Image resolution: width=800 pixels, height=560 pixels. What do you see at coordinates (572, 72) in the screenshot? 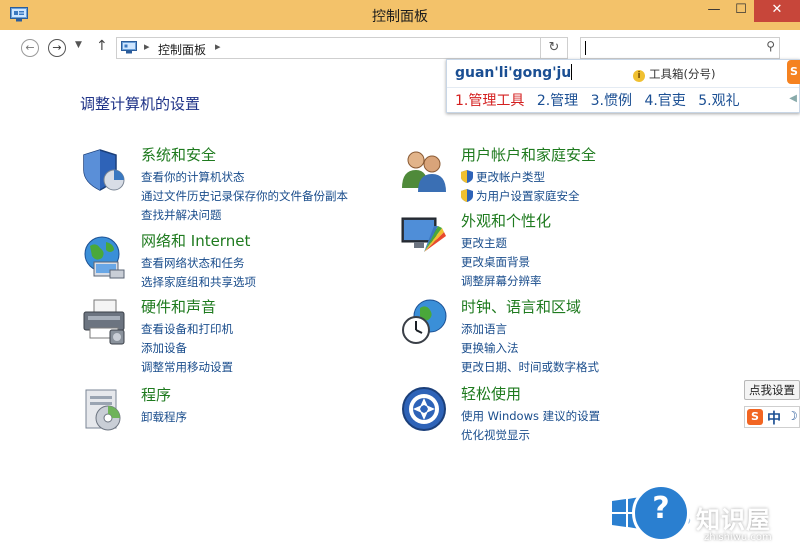
I see `ime-caret` at bounding box center [572, 72].